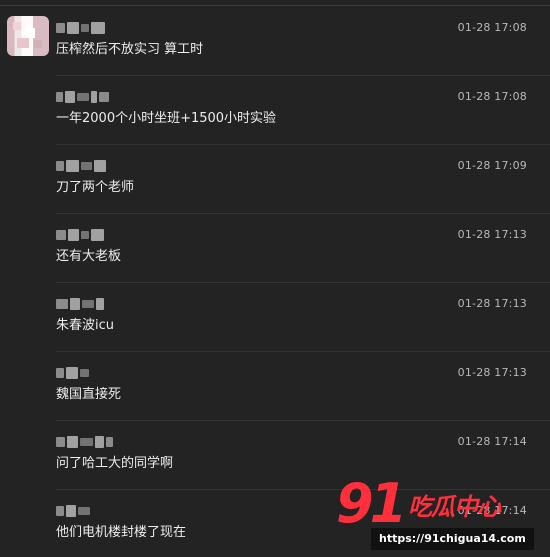 The height and width of the screenshot is (557, 550). What do you see at coordinates (275, 5) in the screenshot?
I see `top-divider` at bounding box center [275, 5].